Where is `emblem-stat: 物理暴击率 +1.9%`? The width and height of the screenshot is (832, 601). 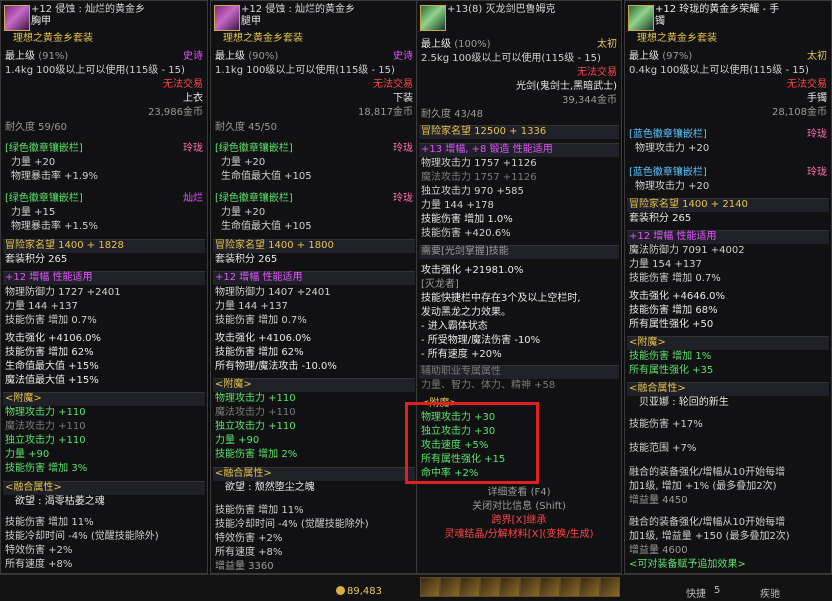
emblem-stat: 物理暴击率 +1.9% is located at coordinates (54, 176).